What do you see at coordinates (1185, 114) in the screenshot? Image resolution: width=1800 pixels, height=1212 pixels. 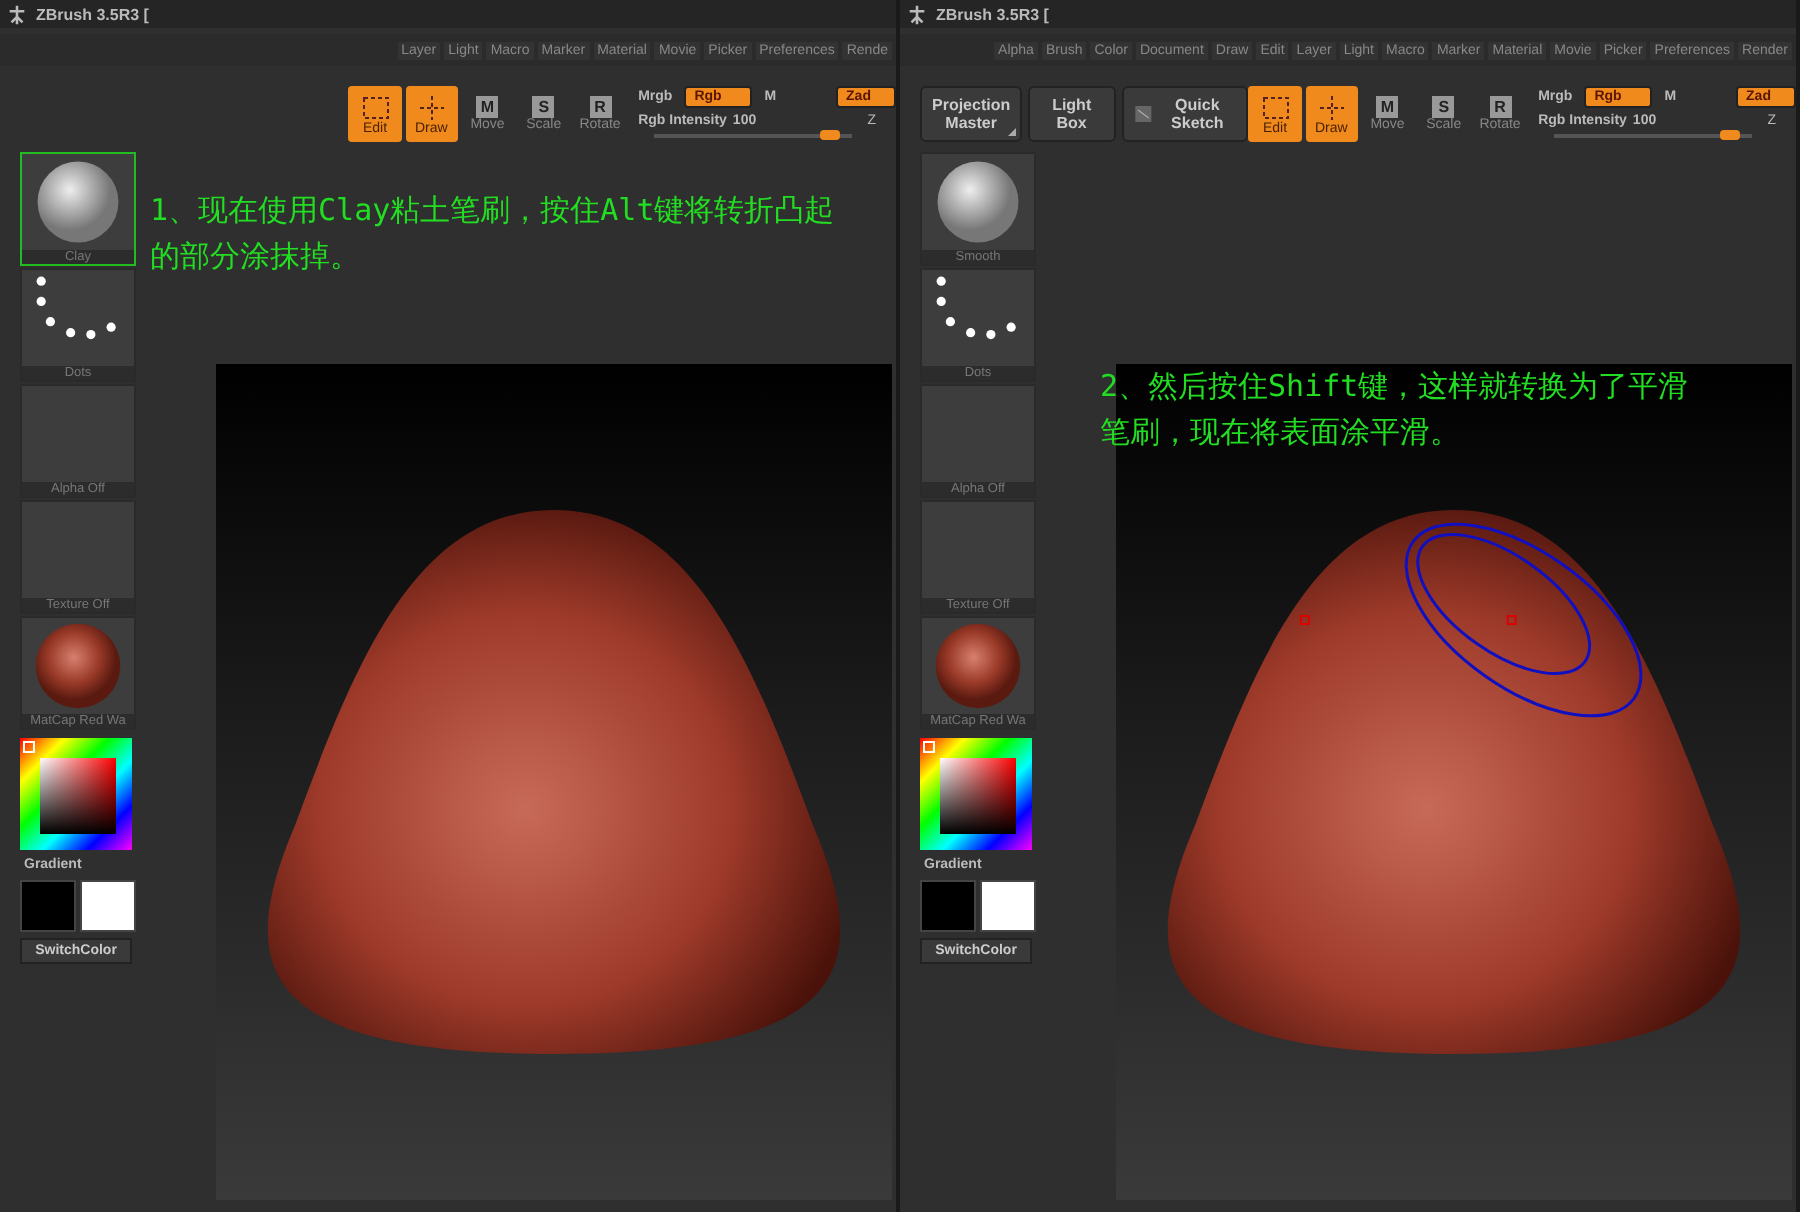 I see `toolbar-button: Quick Sketch` at bounding box center [1185, 114].